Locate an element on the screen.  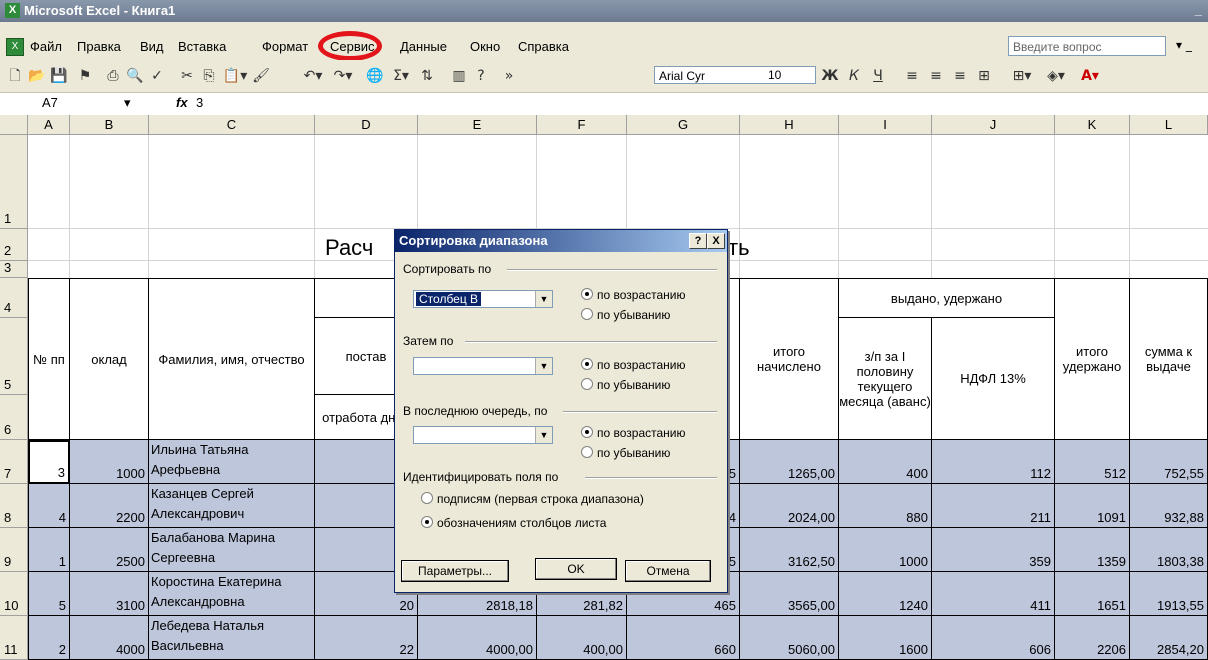
row-header-10: 10 is located at coordinates (14, 594).